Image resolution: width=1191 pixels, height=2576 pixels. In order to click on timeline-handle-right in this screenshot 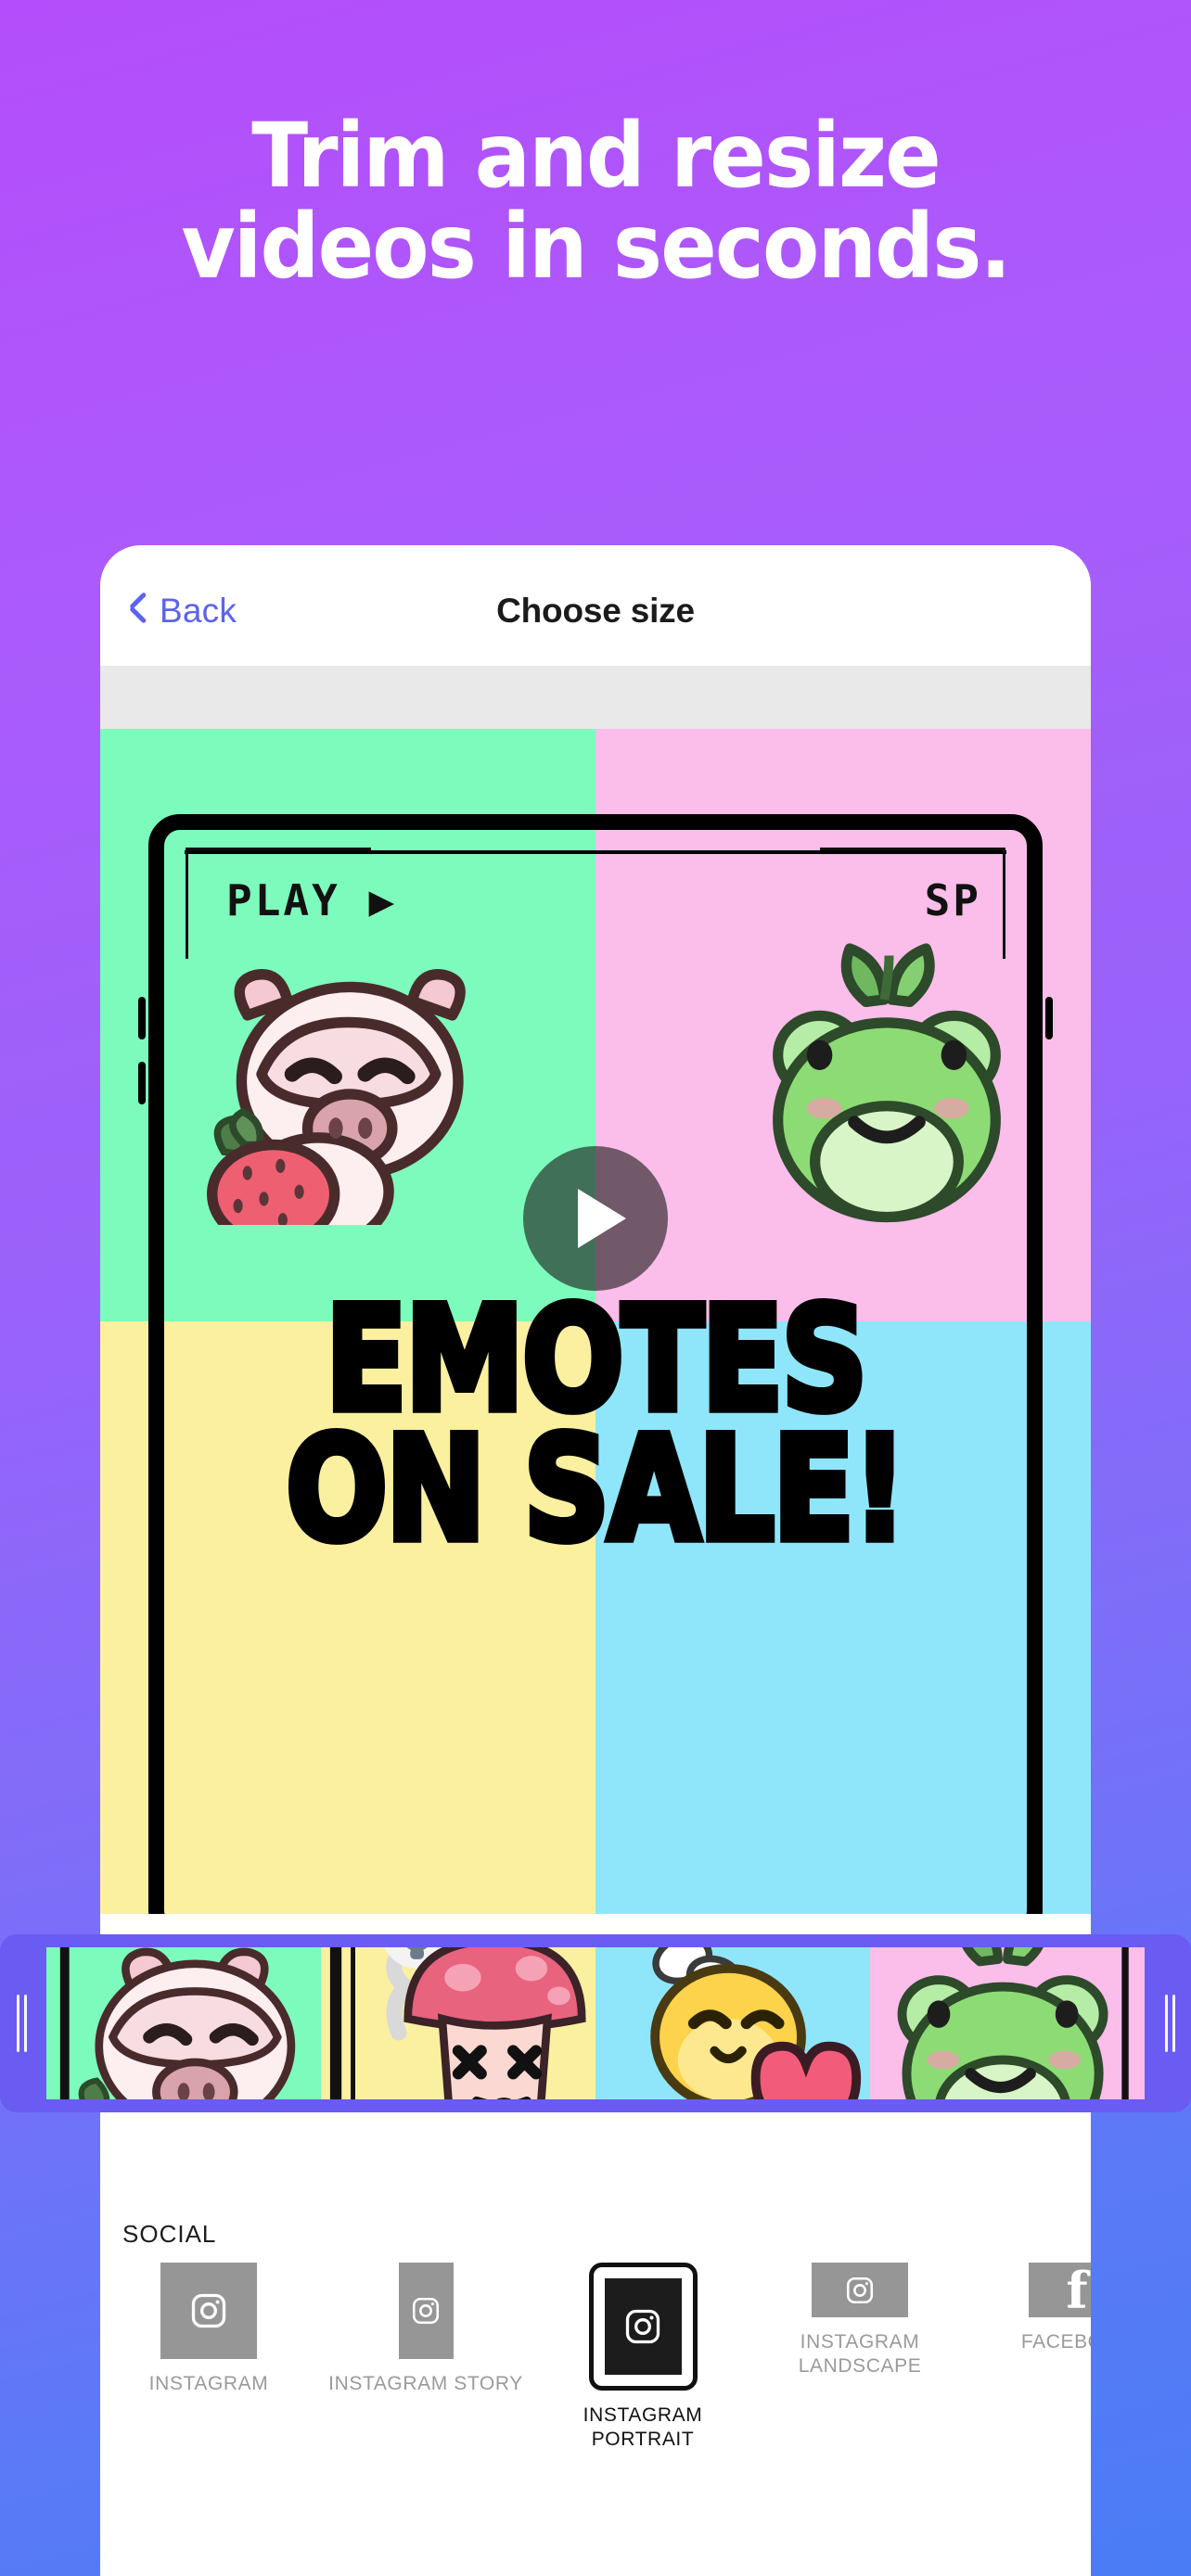, I will do `click(1169, 2023)`.